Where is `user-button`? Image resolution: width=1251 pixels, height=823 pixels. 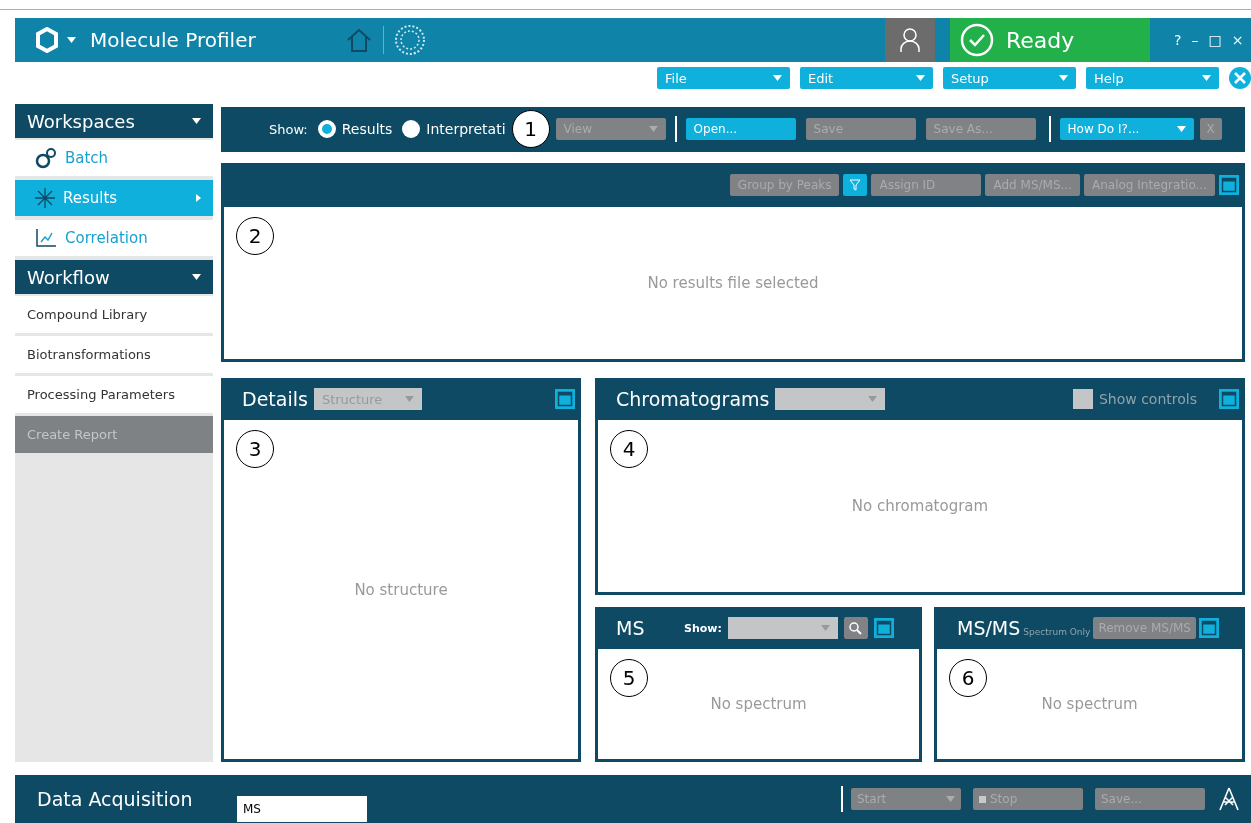
user-button is located at coordinates (910, 40).